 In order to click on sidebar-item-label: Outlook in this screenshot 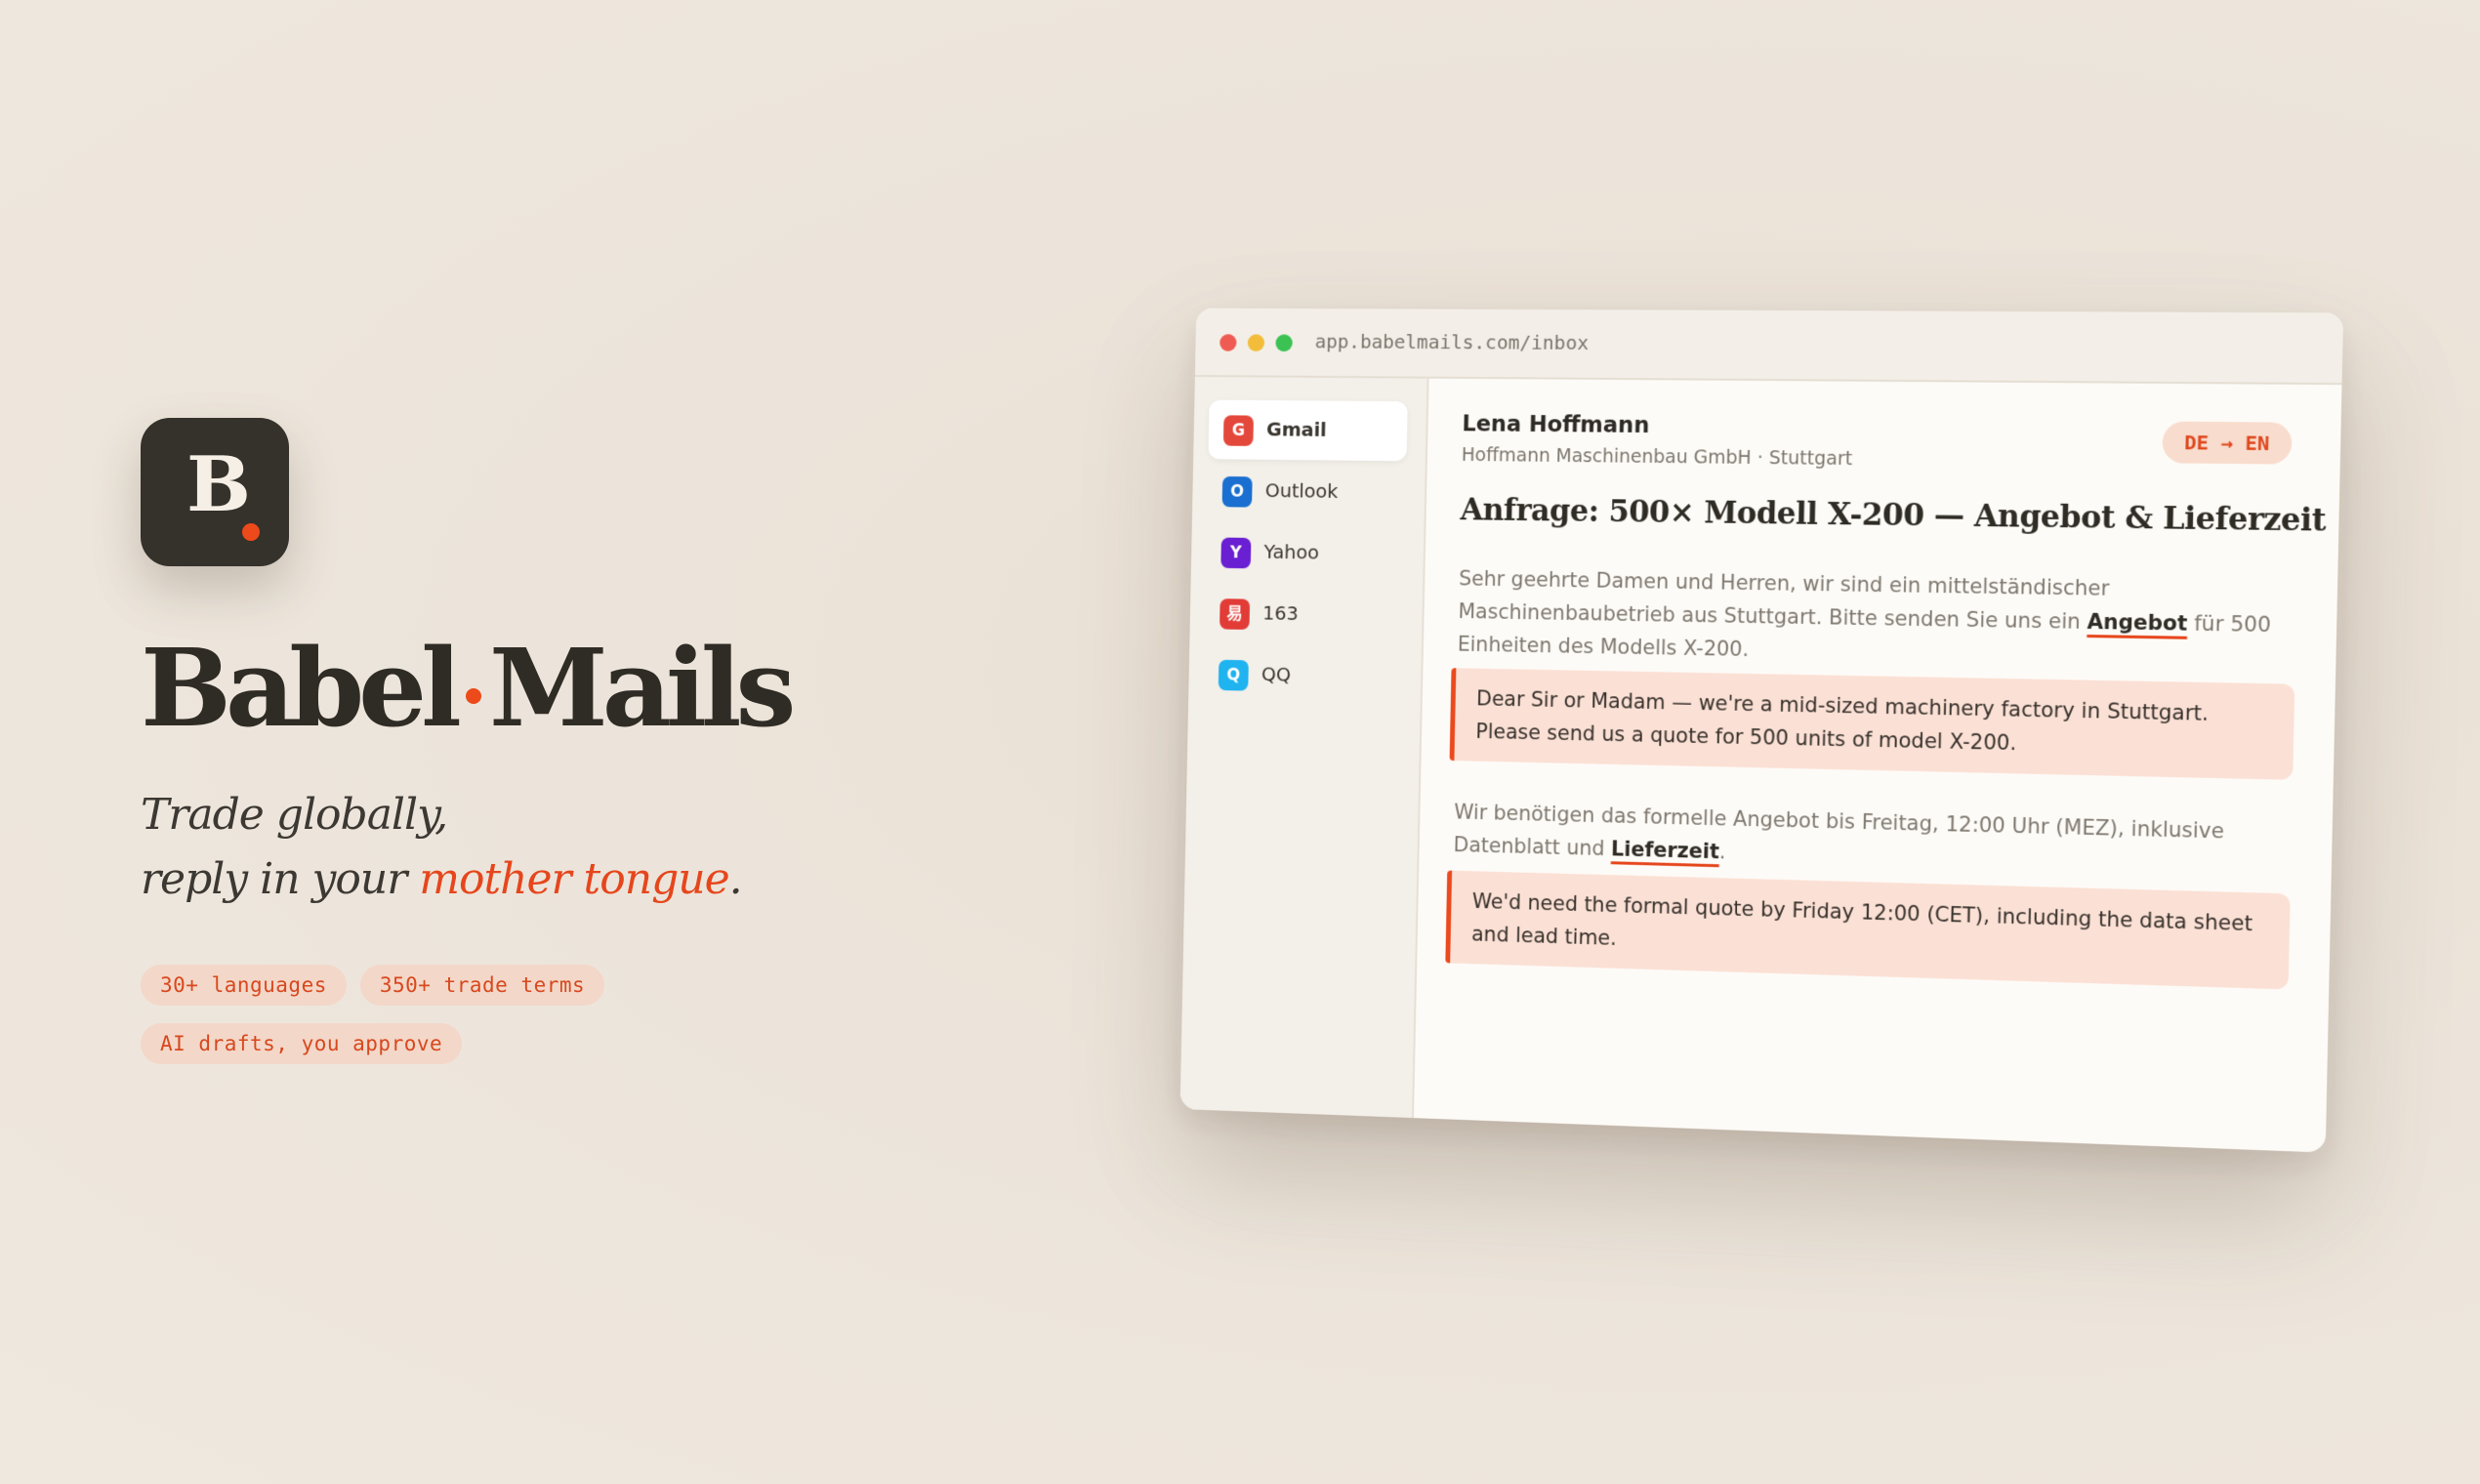, I will do `click(1302, 490)`.